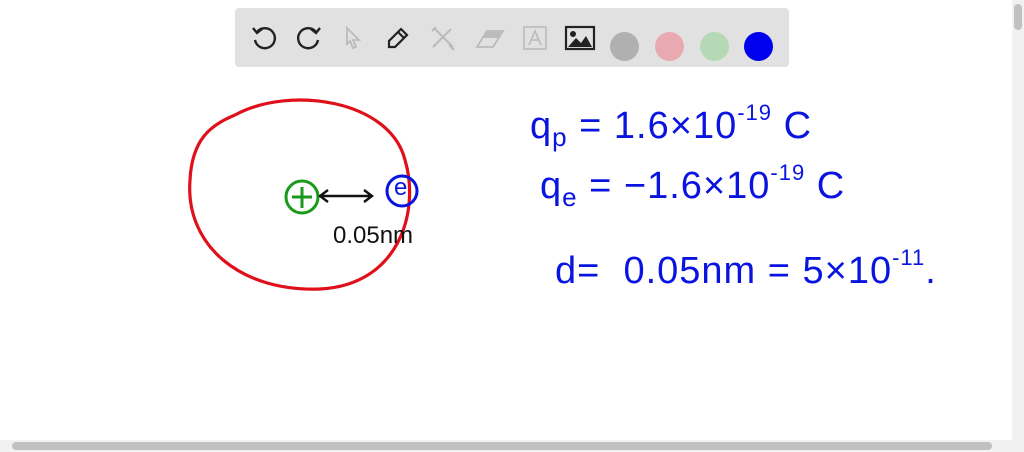 The width and height of the screenshot is (1024, 452). What do you see at coordinates (401, 187) in the screenshot?
I see `electron-symbol: e` at bounding box center [401, 187].